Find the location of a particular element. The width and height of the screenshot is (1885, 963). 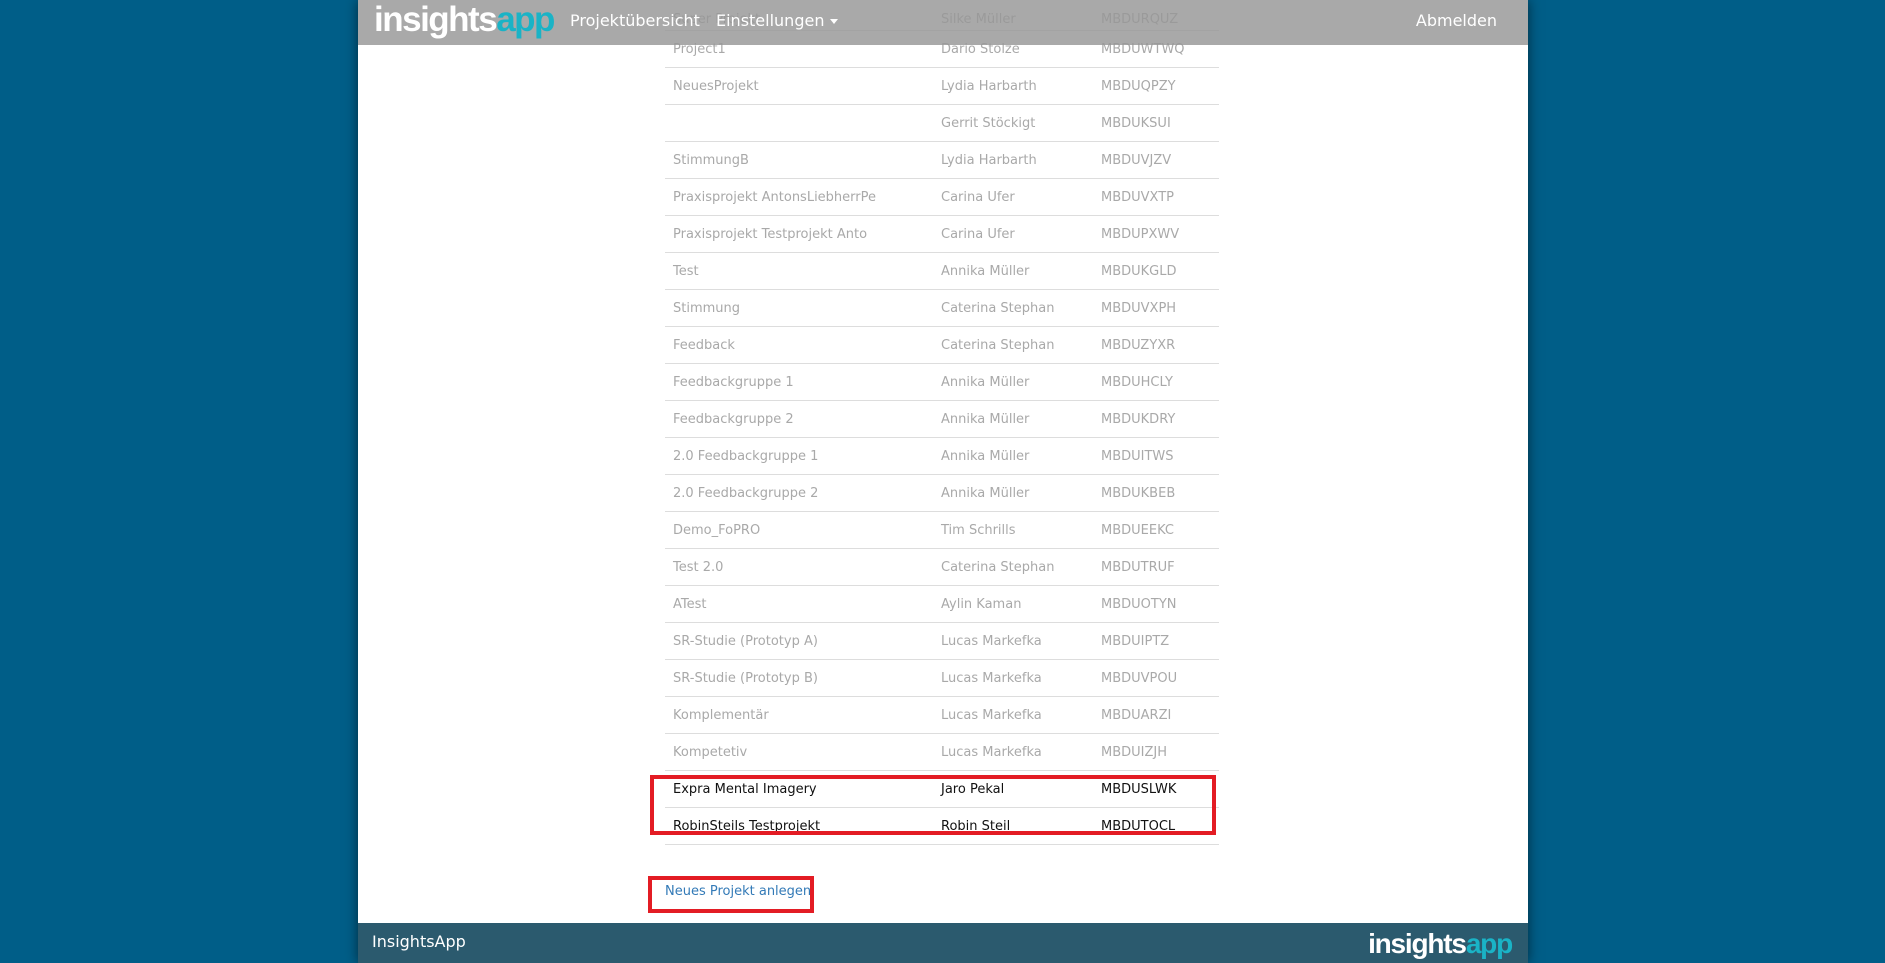

project-row: Kompetetiv Lucas Markefka MBDUIZJH is located at coordinates (942, 752).